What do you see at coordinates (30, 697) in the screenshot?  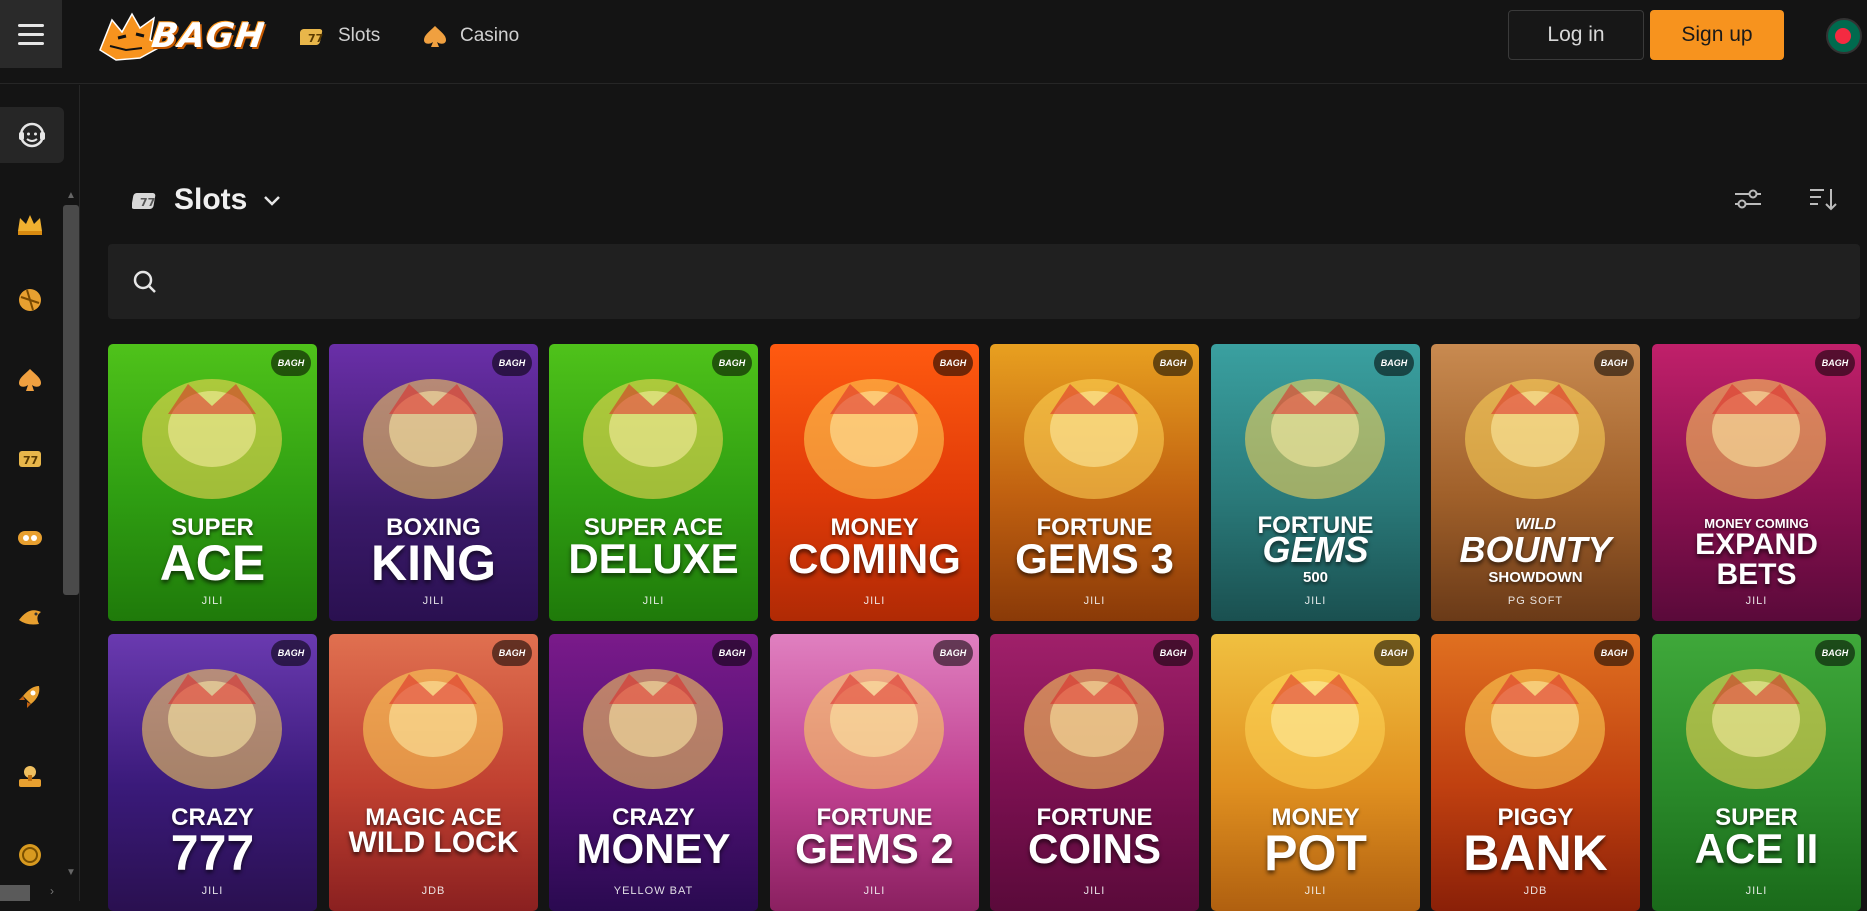 I see `rocket-icon` at bounding box center [30, 697].